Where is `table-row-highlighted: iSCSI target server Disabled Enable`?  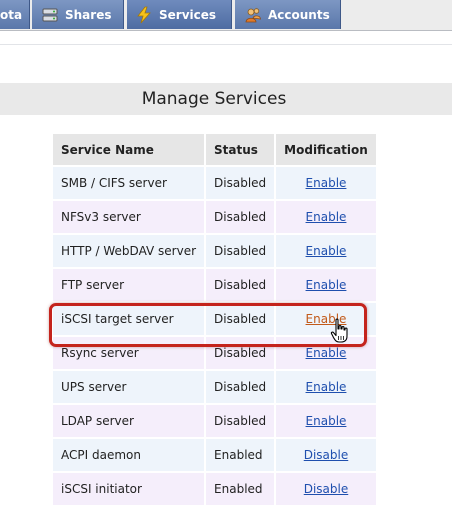
table-row-highlighted: iSCSI target server Disabled Enable is located at coordinates (214, 319).